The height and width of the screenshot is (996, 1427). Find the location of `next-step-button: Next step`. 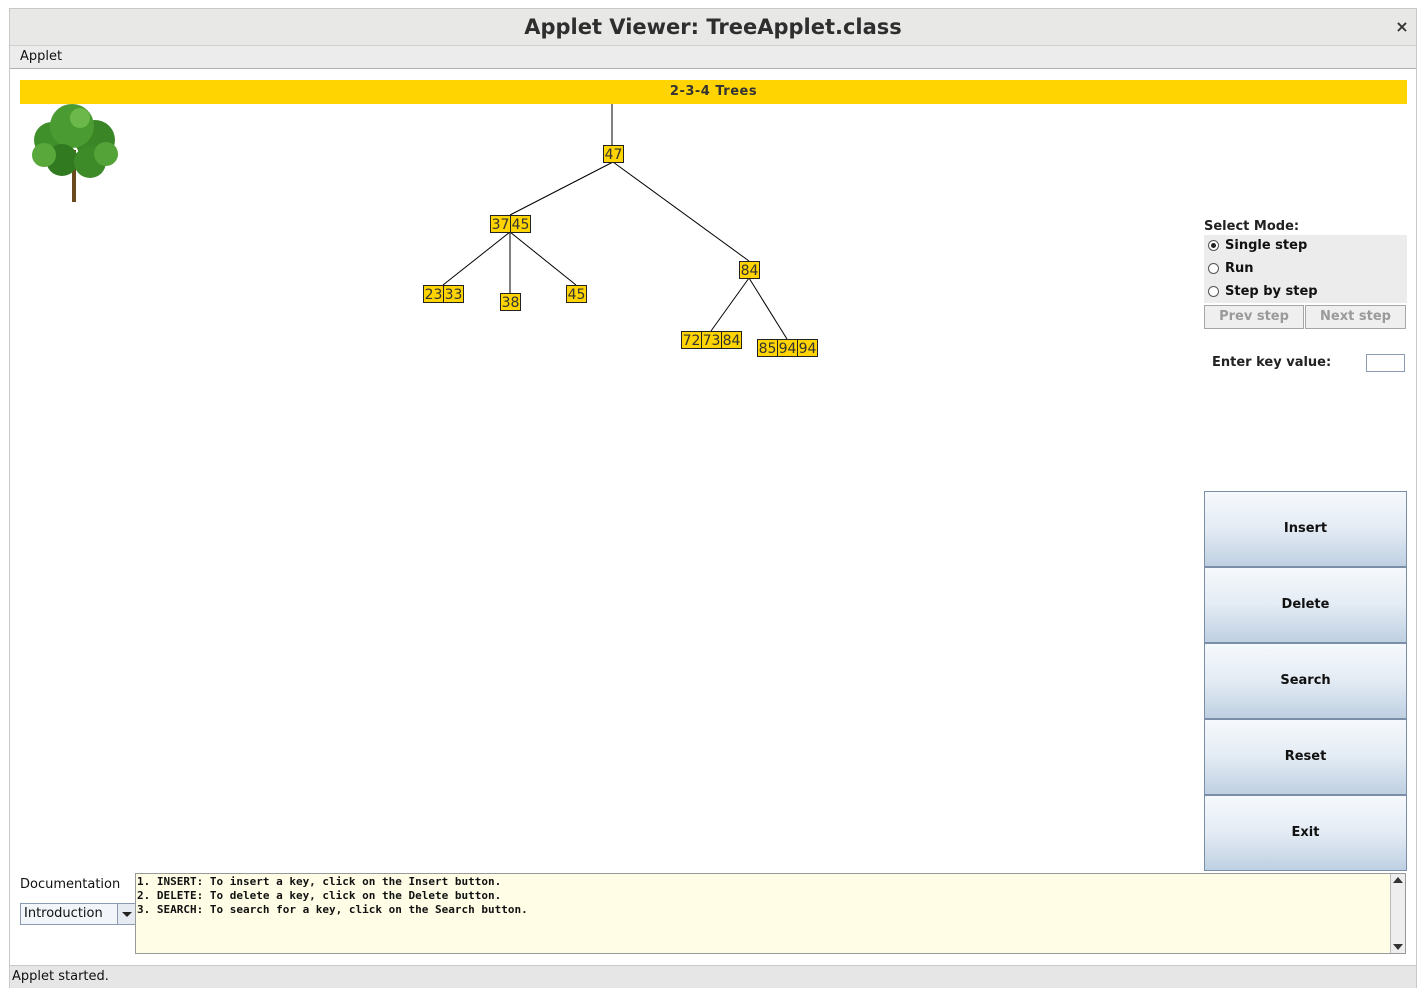

next-step-button: Next step is located at coordinates (1355, 317).